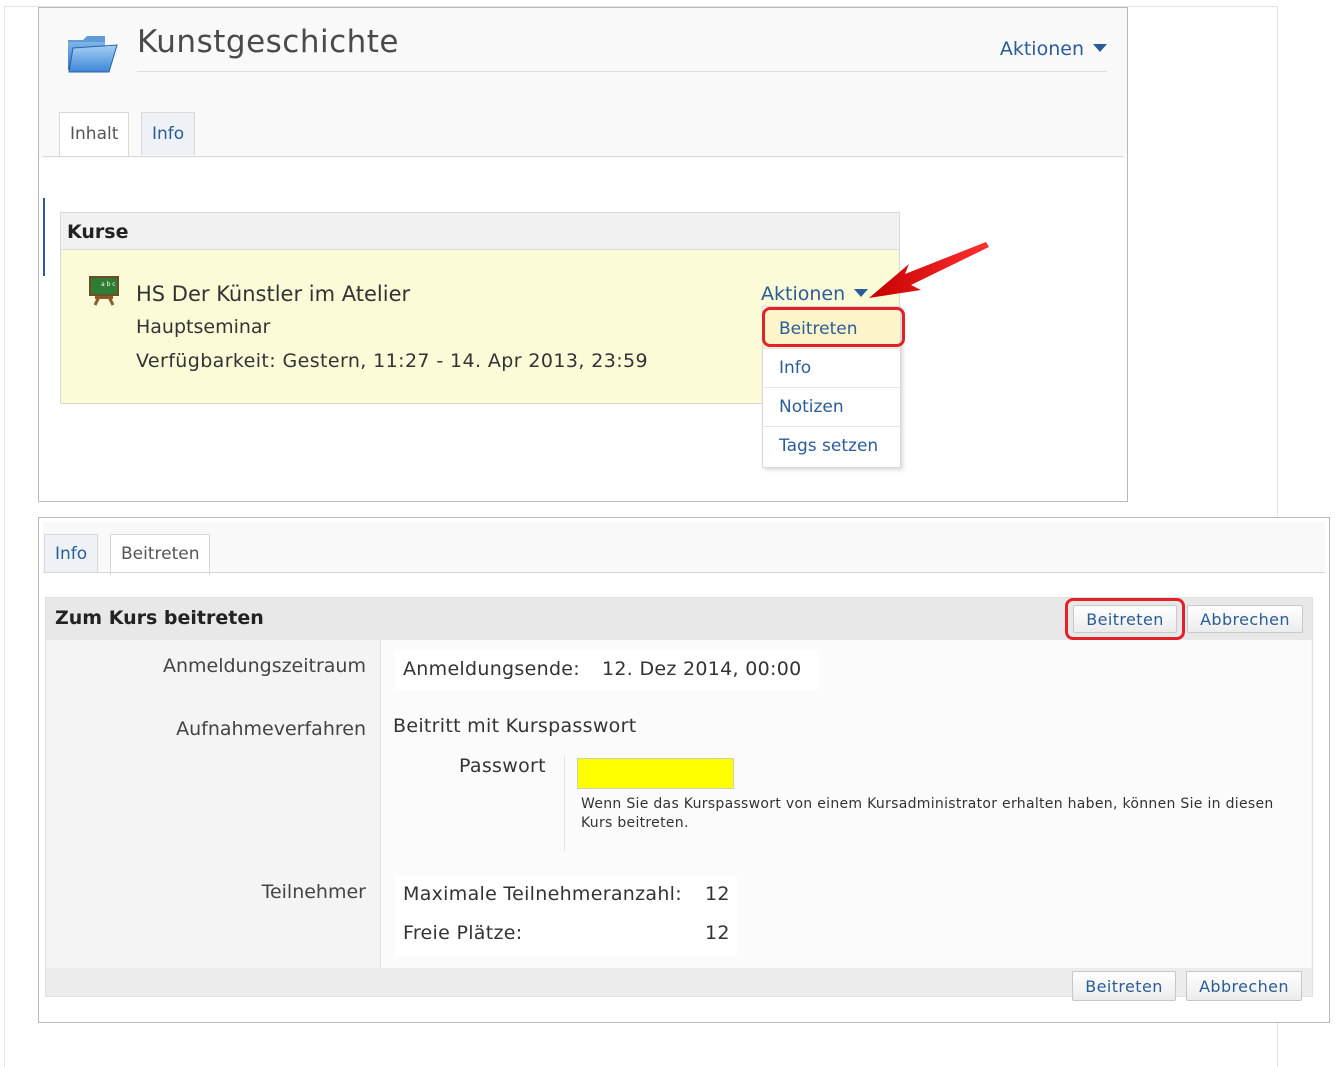 This screenshot has width=1335, height=1067. Describe the element at coordinates (268, 42) in the screenshot. I see `page-title: Kunstgeschichte` at that location.